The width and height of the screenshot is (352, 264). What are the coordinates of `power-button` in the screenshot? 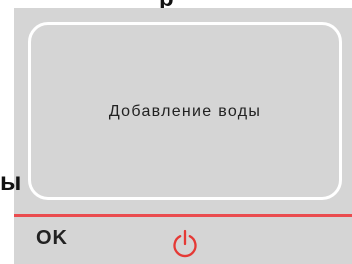 It's located at (185, 243).